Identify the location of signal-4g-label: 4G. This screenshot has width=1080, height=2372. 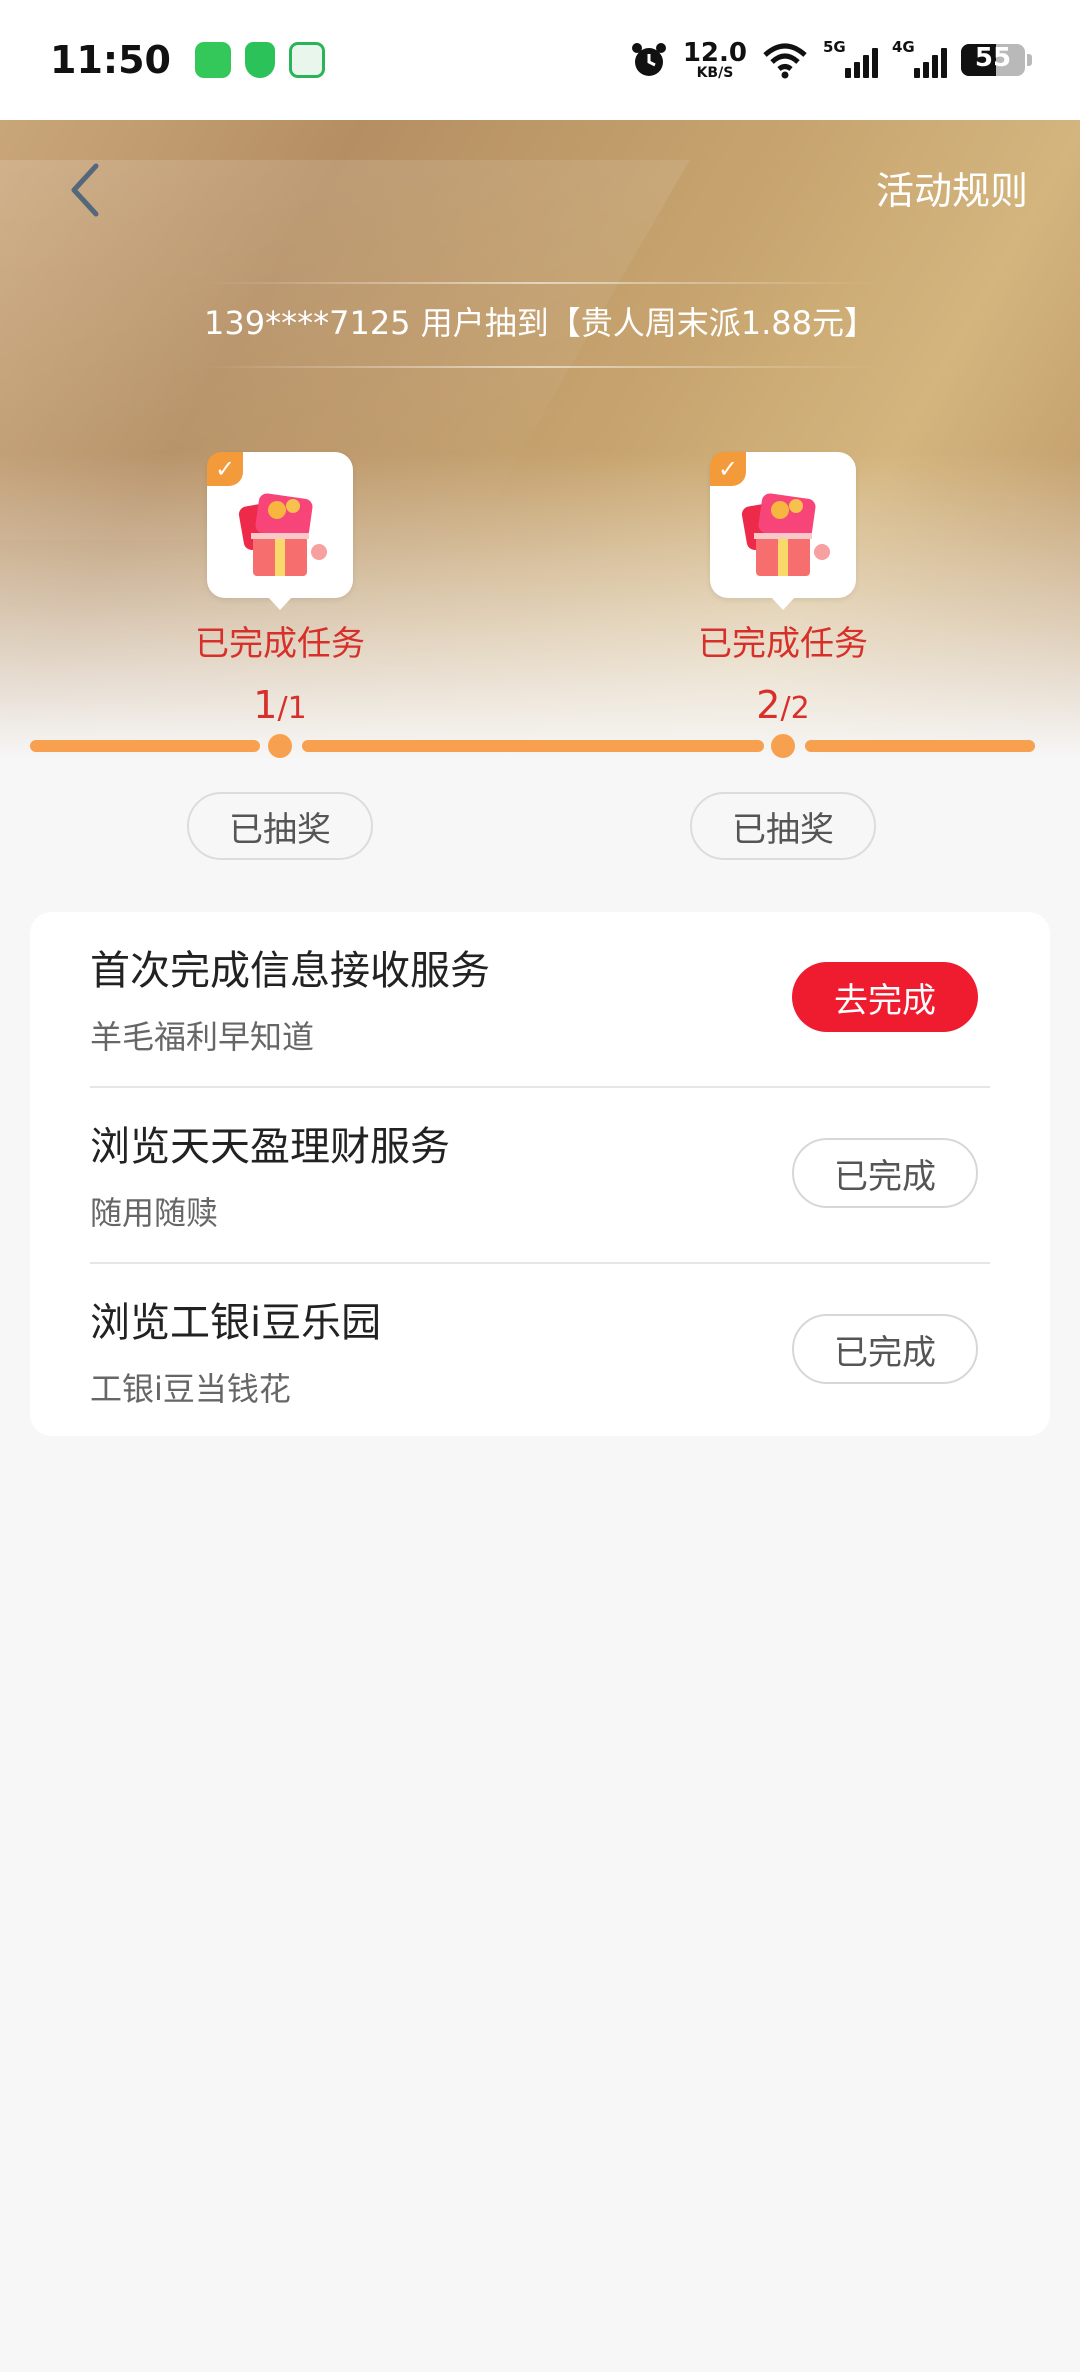
(903, 47).